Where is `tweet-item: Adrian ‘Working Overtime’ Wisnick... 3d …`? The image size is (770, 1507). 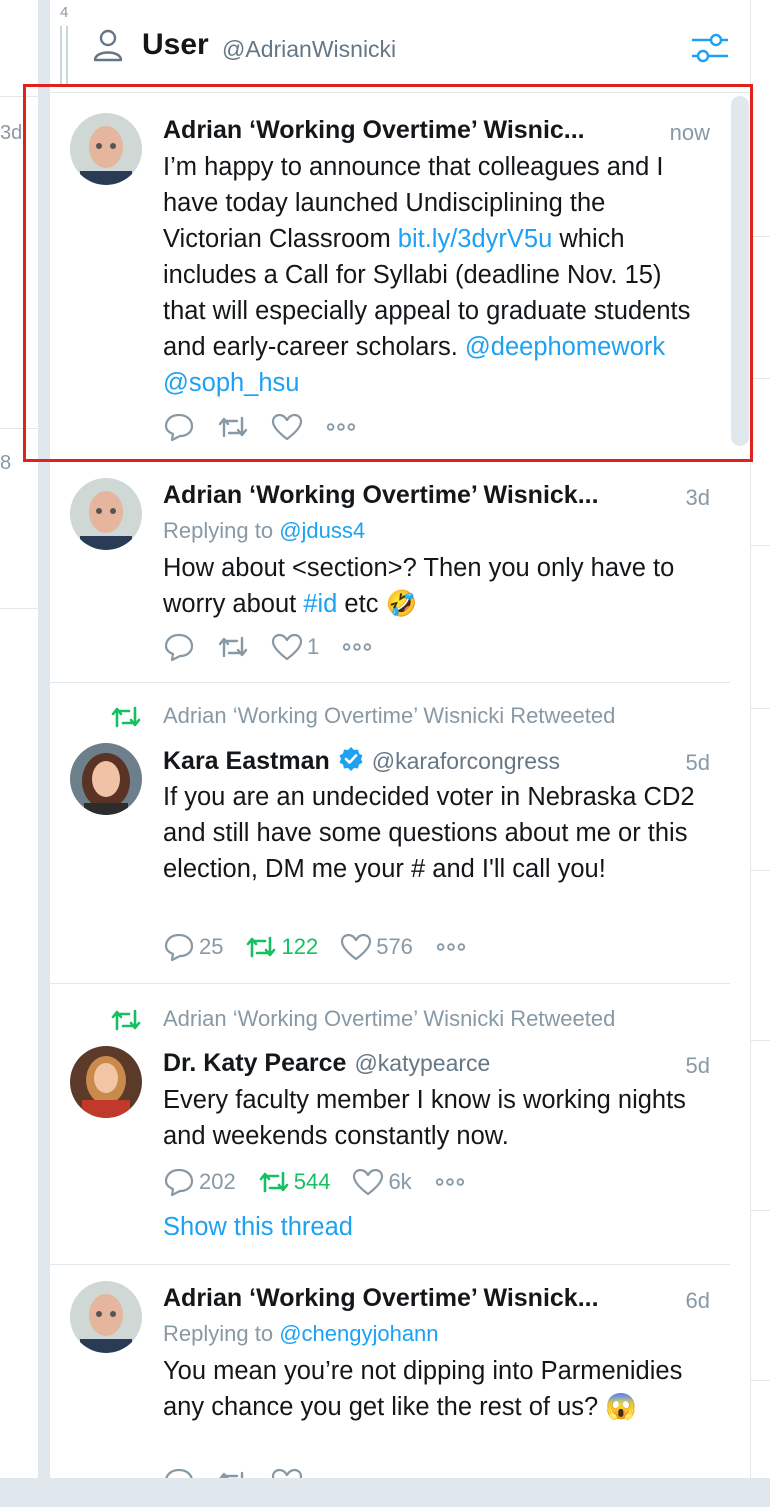
tweet-item: Adrian ‘Working Overtime’ Wisnick... 3d … is located at coordinates (390, 572).